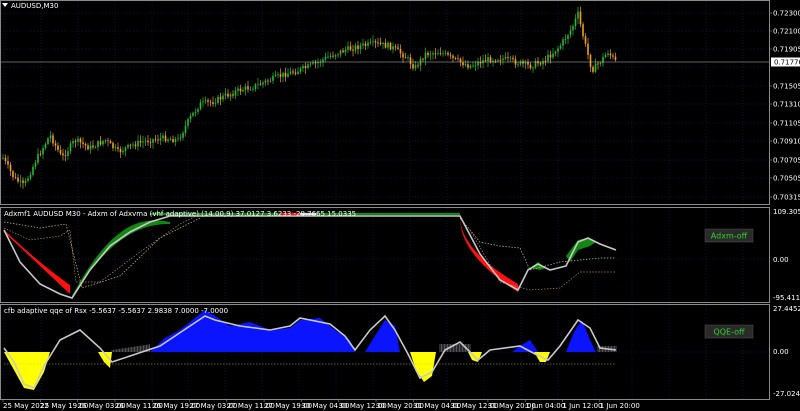 The width and height of the screenshot is (800, 411). I want to click on adxm-off-button-label: Adxm-off, so click(729, 236).